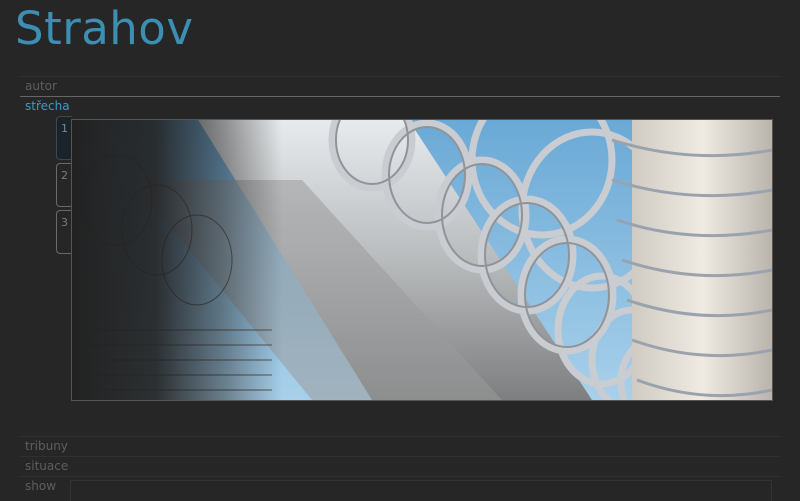 This screenshot has height=501, width=800. I want to click on gallery-tabs: 1 2 3, so click(64, 186).